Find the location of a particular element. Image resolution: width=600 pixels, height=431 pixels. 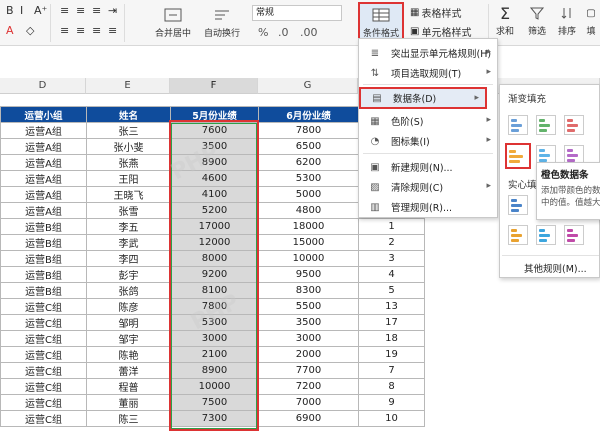

table-cell: 15000 is located at coordinates (308, 242).